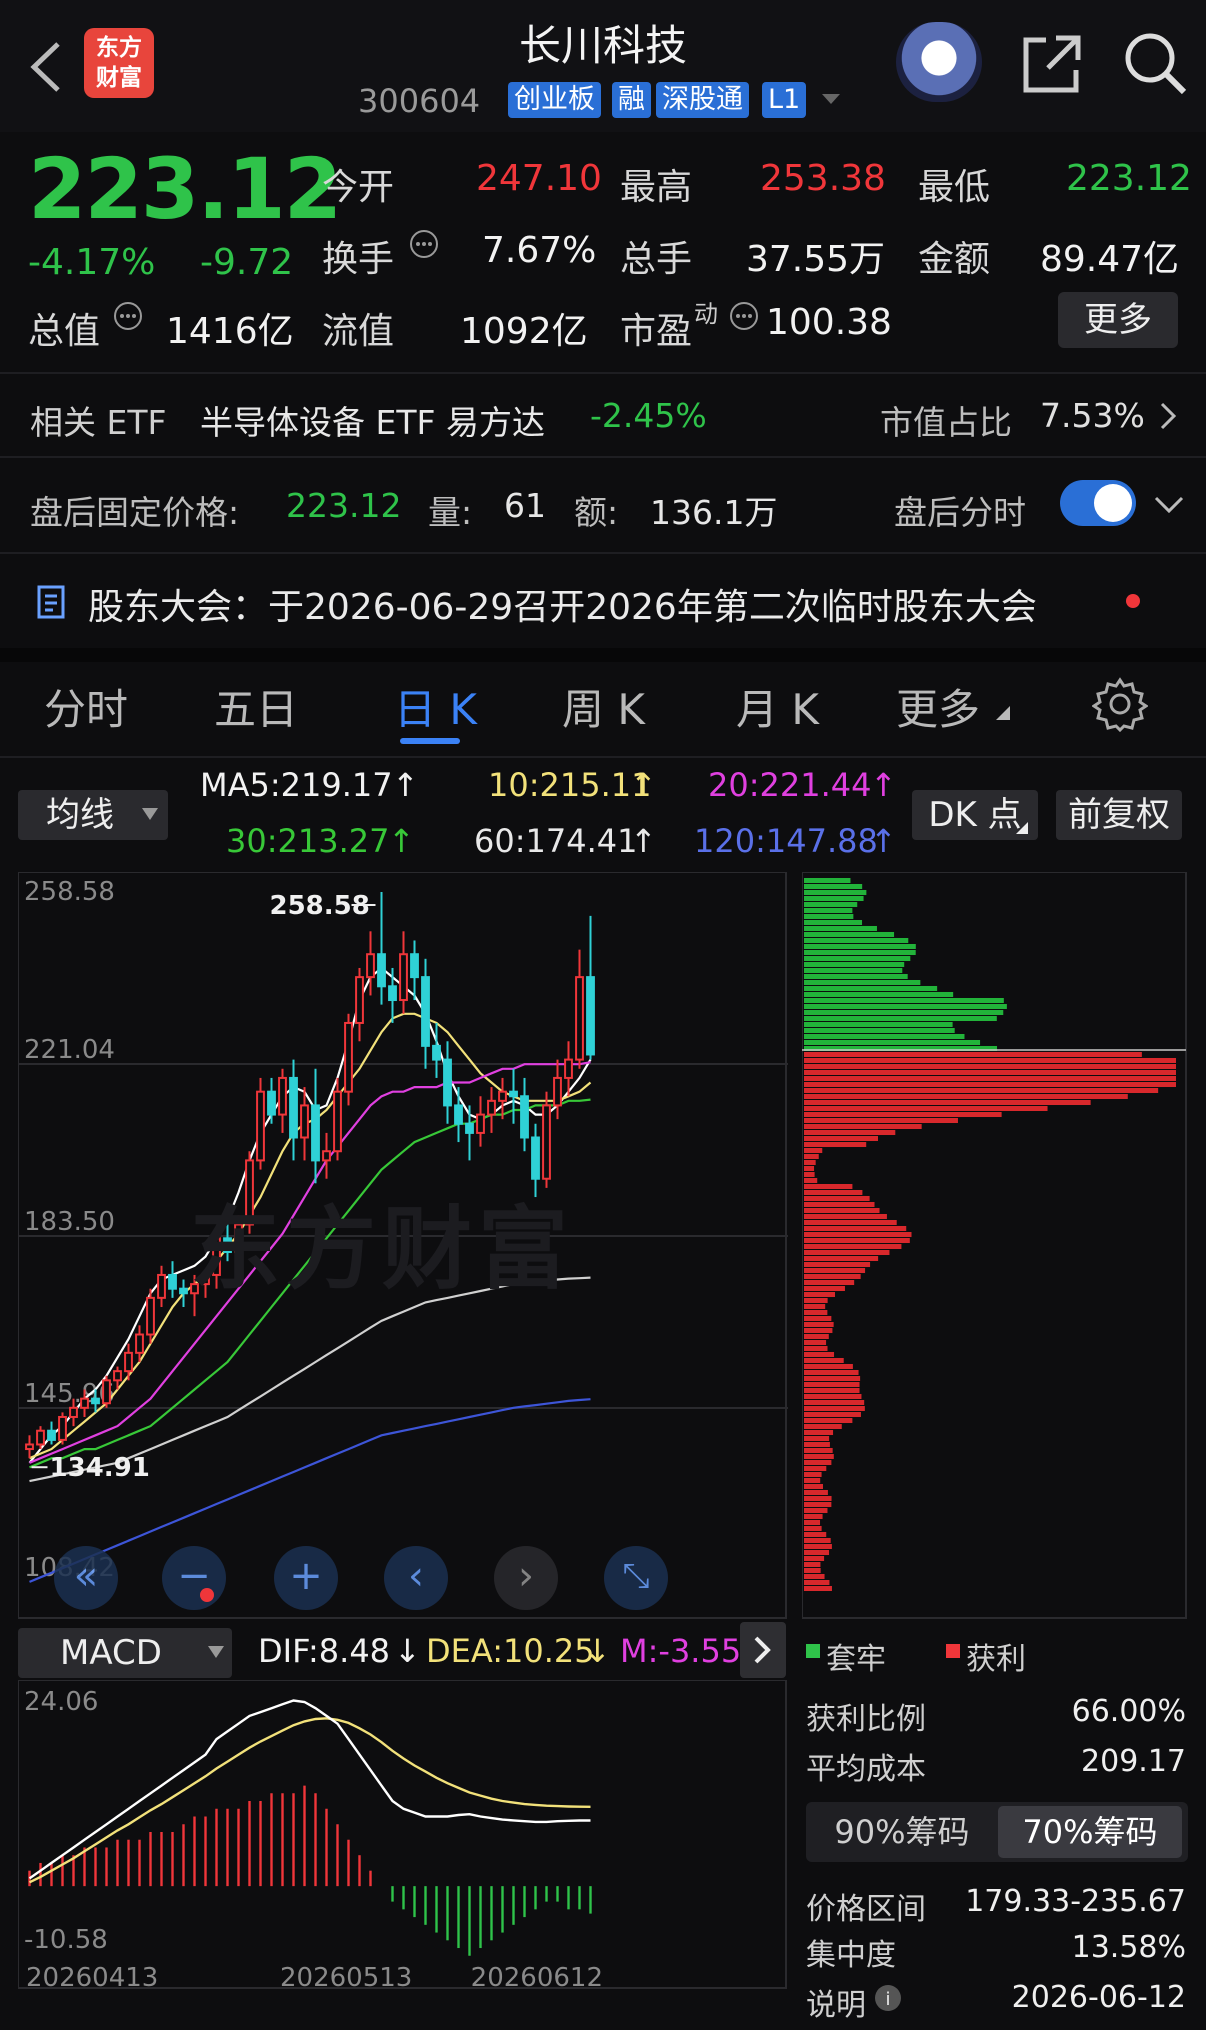 This screenshot has height=2030, width=1206. What do you see at coordinates (46, 67) in the screenshot?
I see `back-arrow-icon` at bounding box center [46, 67].